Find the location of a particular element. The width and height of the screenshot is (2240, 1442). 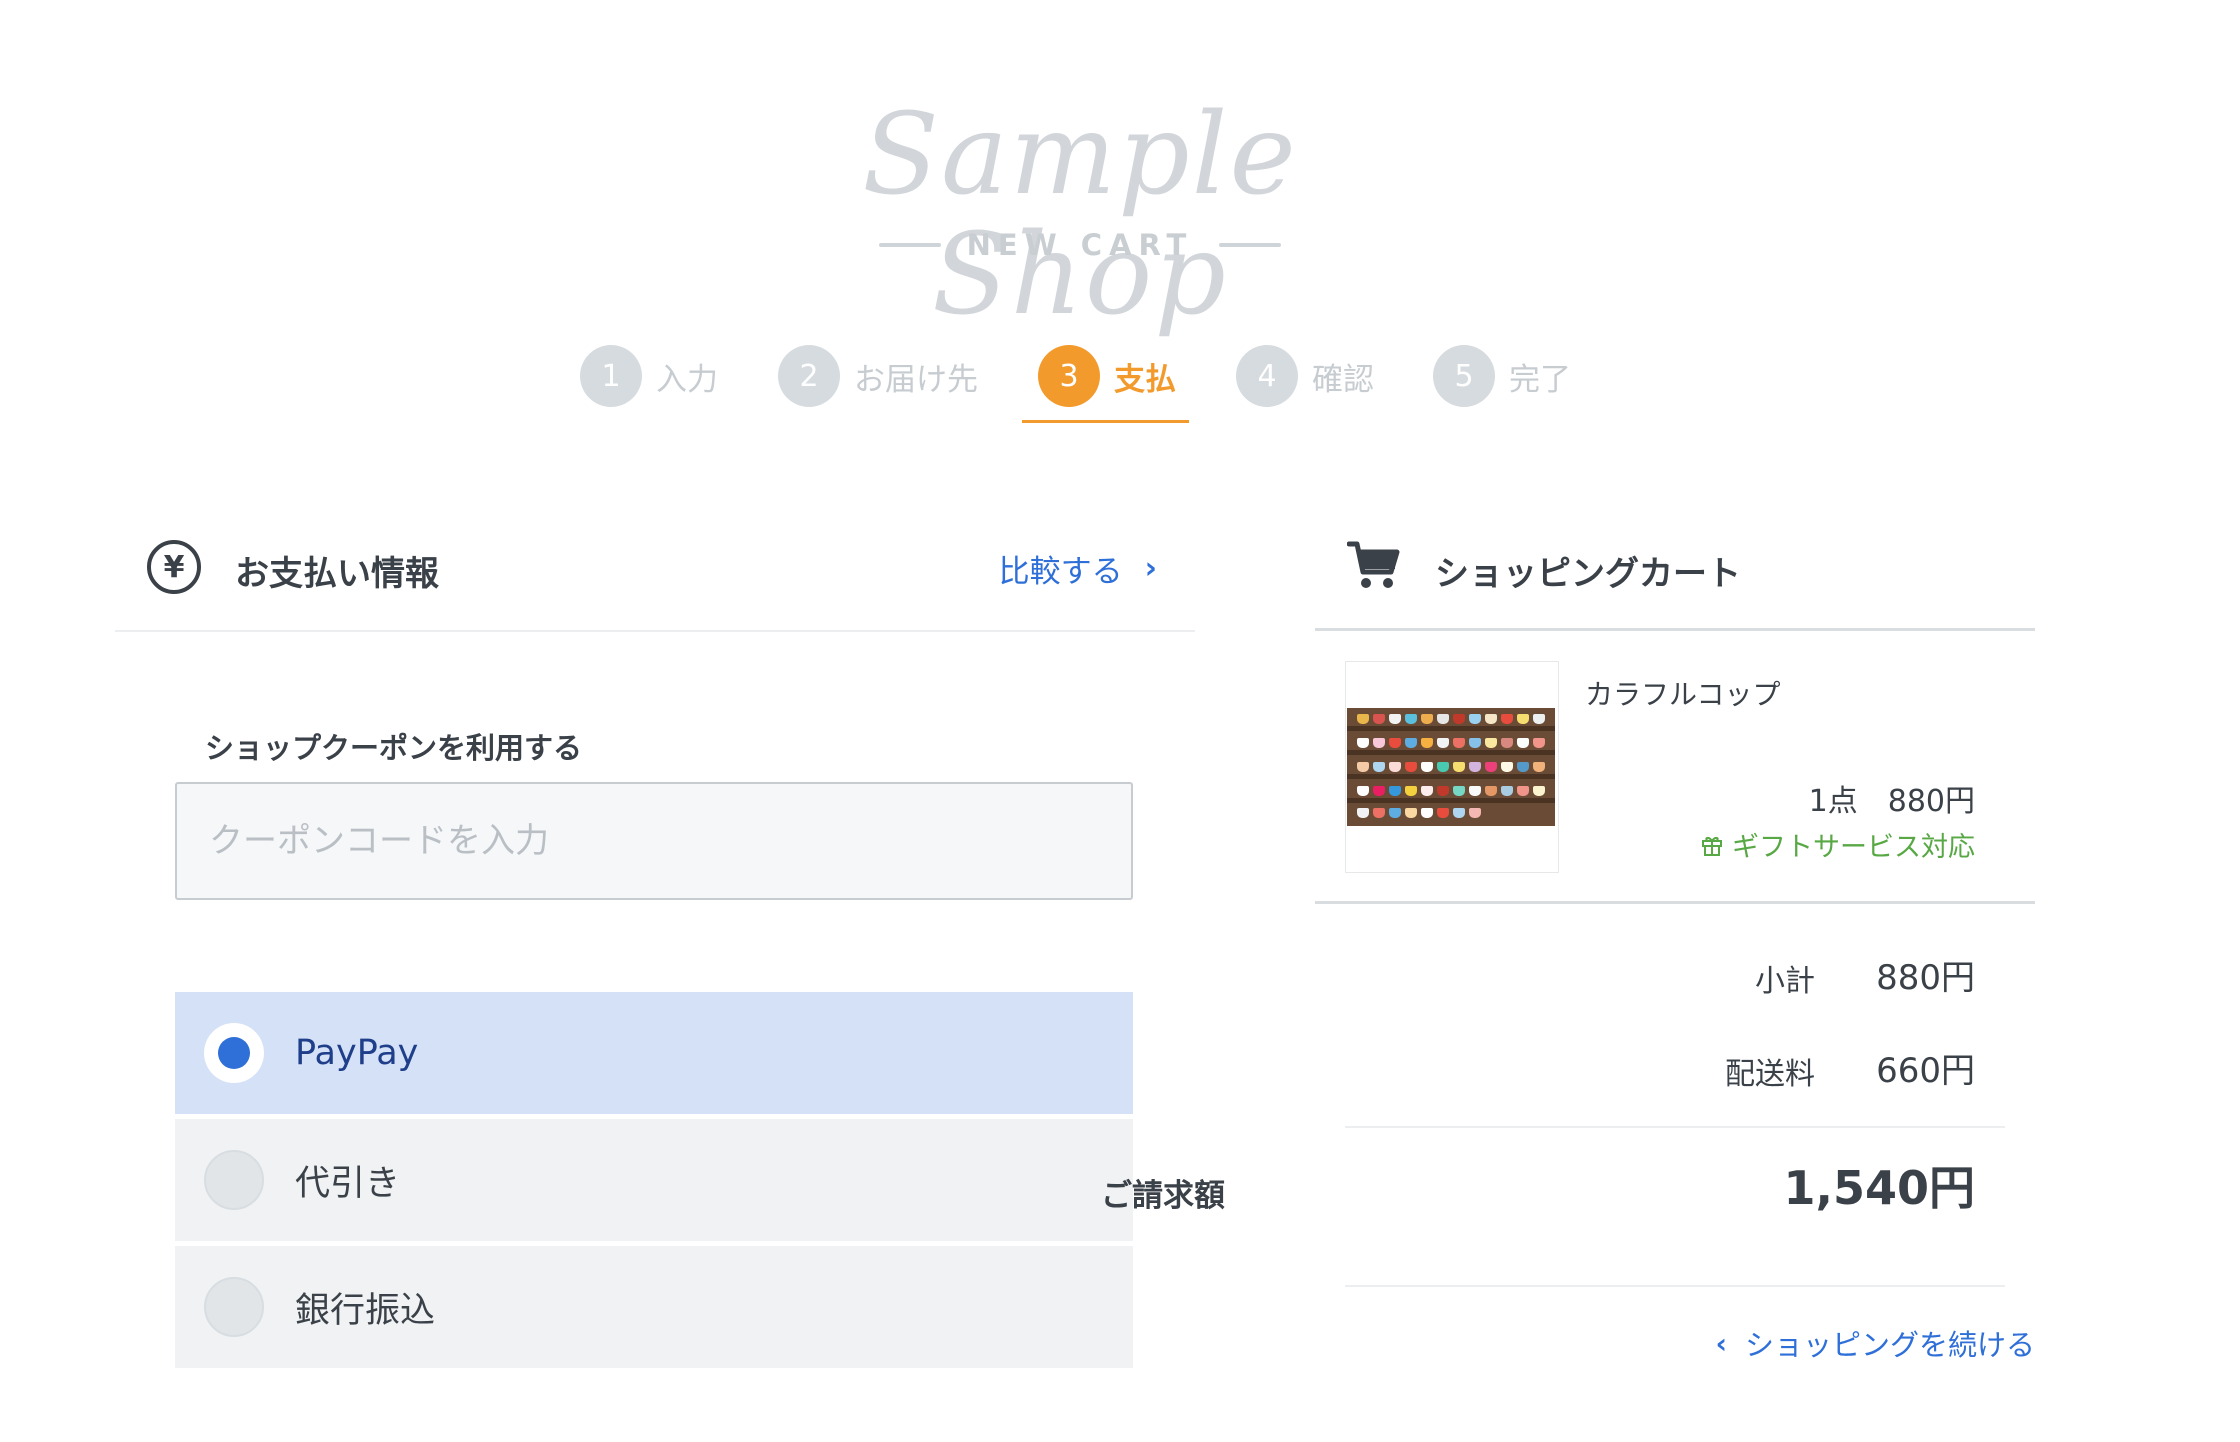

payment-option-label: 銀行振込 is located at coordinates (365, 1310).